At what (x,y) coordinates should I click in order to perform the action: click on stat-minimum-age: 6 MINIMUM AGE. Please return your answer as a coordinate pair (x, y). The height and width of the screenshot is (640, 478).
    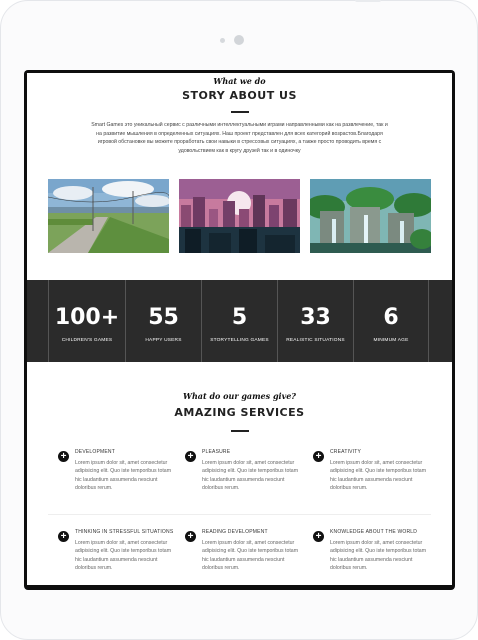
    Looking at the image, I should click on (391, 321).